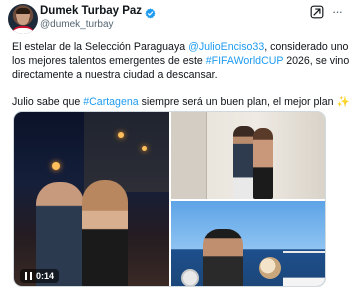 The image size is (350, 293). I want to click on author-display-name: Dumek Turbay Paz, so click(91, 11).